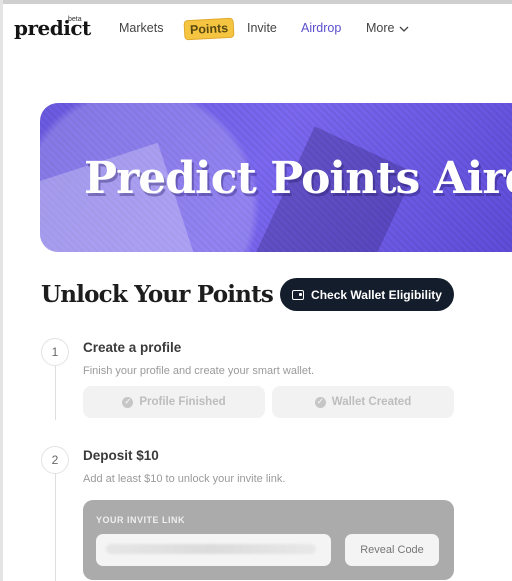 The height and width of the screenshot is (581, 512). I want to click on nav-more-label: More, so click(380, 28).